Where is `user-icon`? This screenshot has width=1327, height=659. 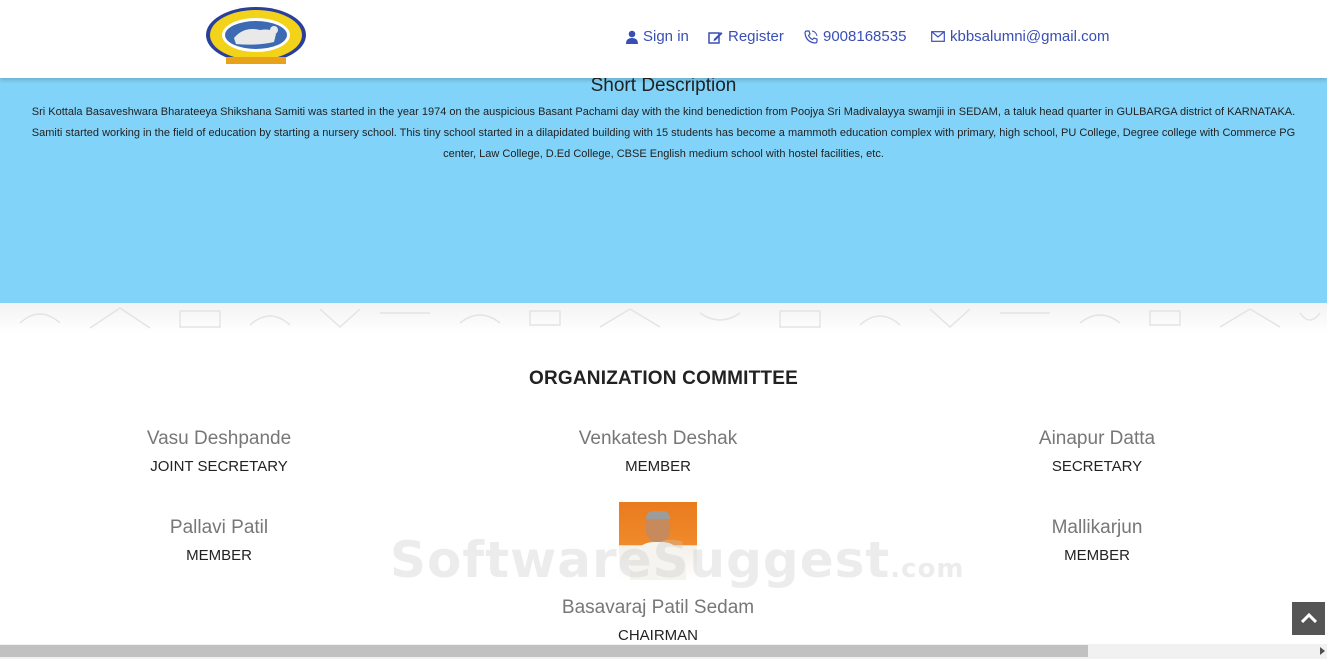 user-icon is located at coordinates (632, 37).